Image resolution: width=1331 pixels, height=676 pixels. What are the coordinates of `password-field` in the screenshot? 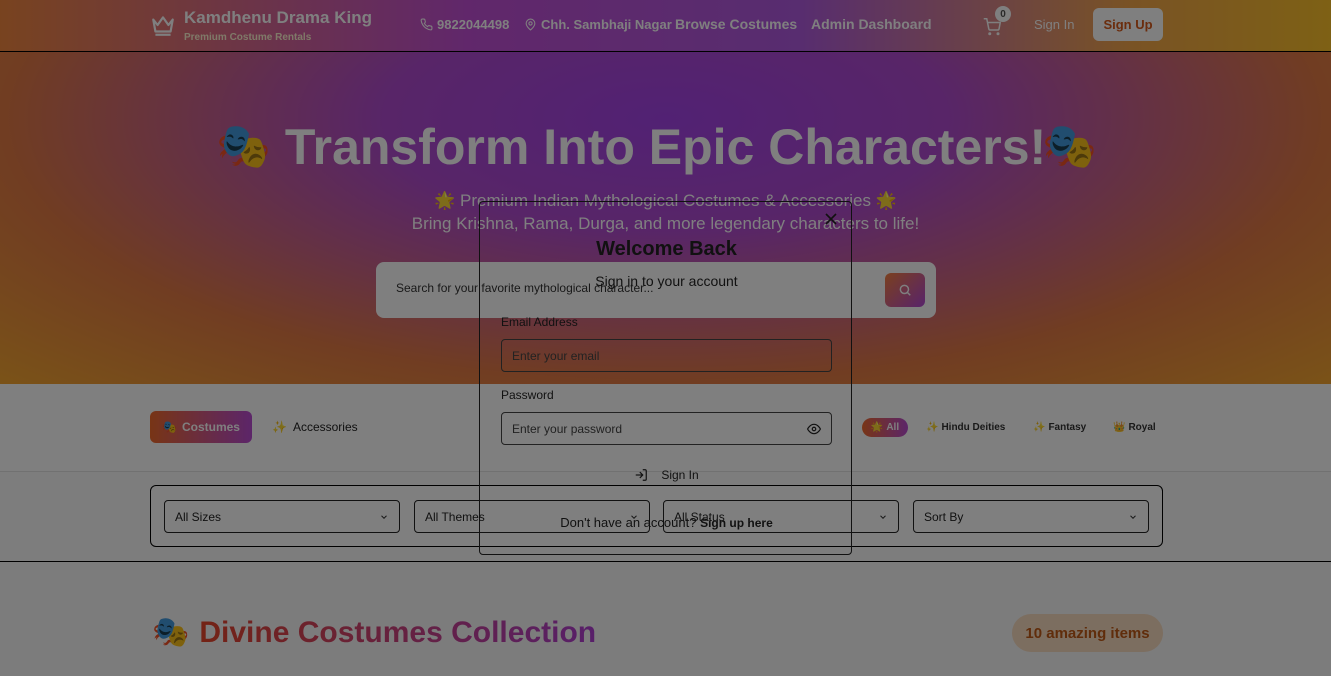 It's located at (666, 428).